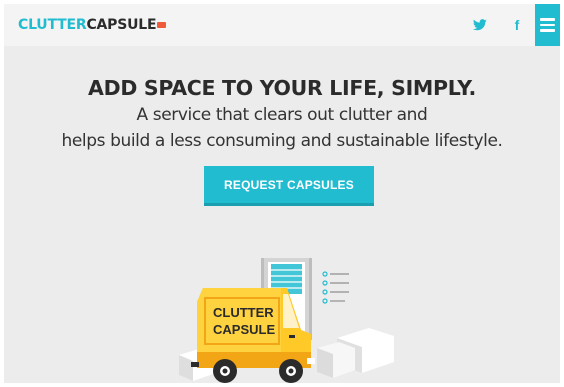 This screenshot has width=564, height=387. Describe the element at coordinates (282, 88) in the screenshot. I see `hero-headline: ADD SPACE TO YOUR LIFE, SIMPLY.` at that location.